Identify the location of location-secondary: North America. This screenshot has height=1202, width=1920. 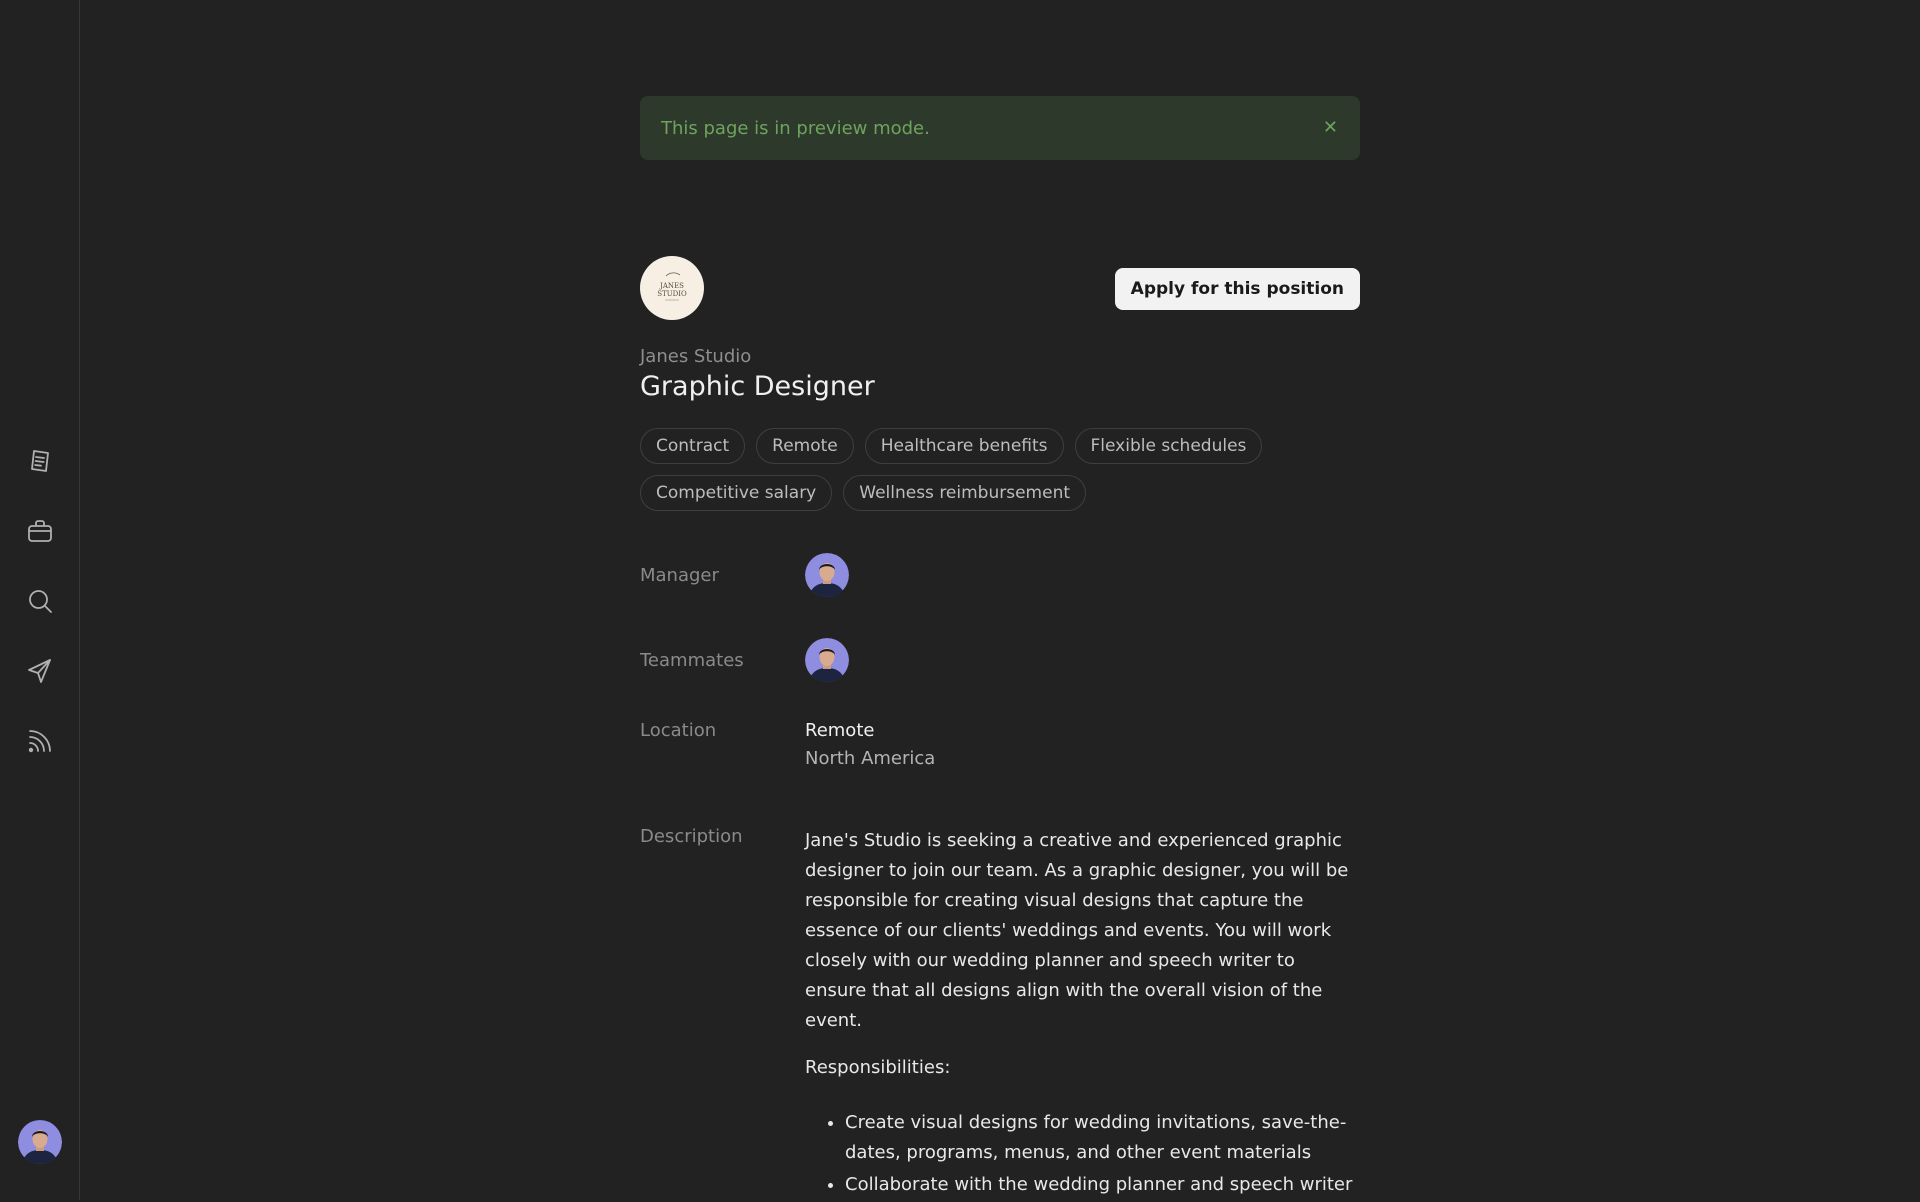
(870, 758).